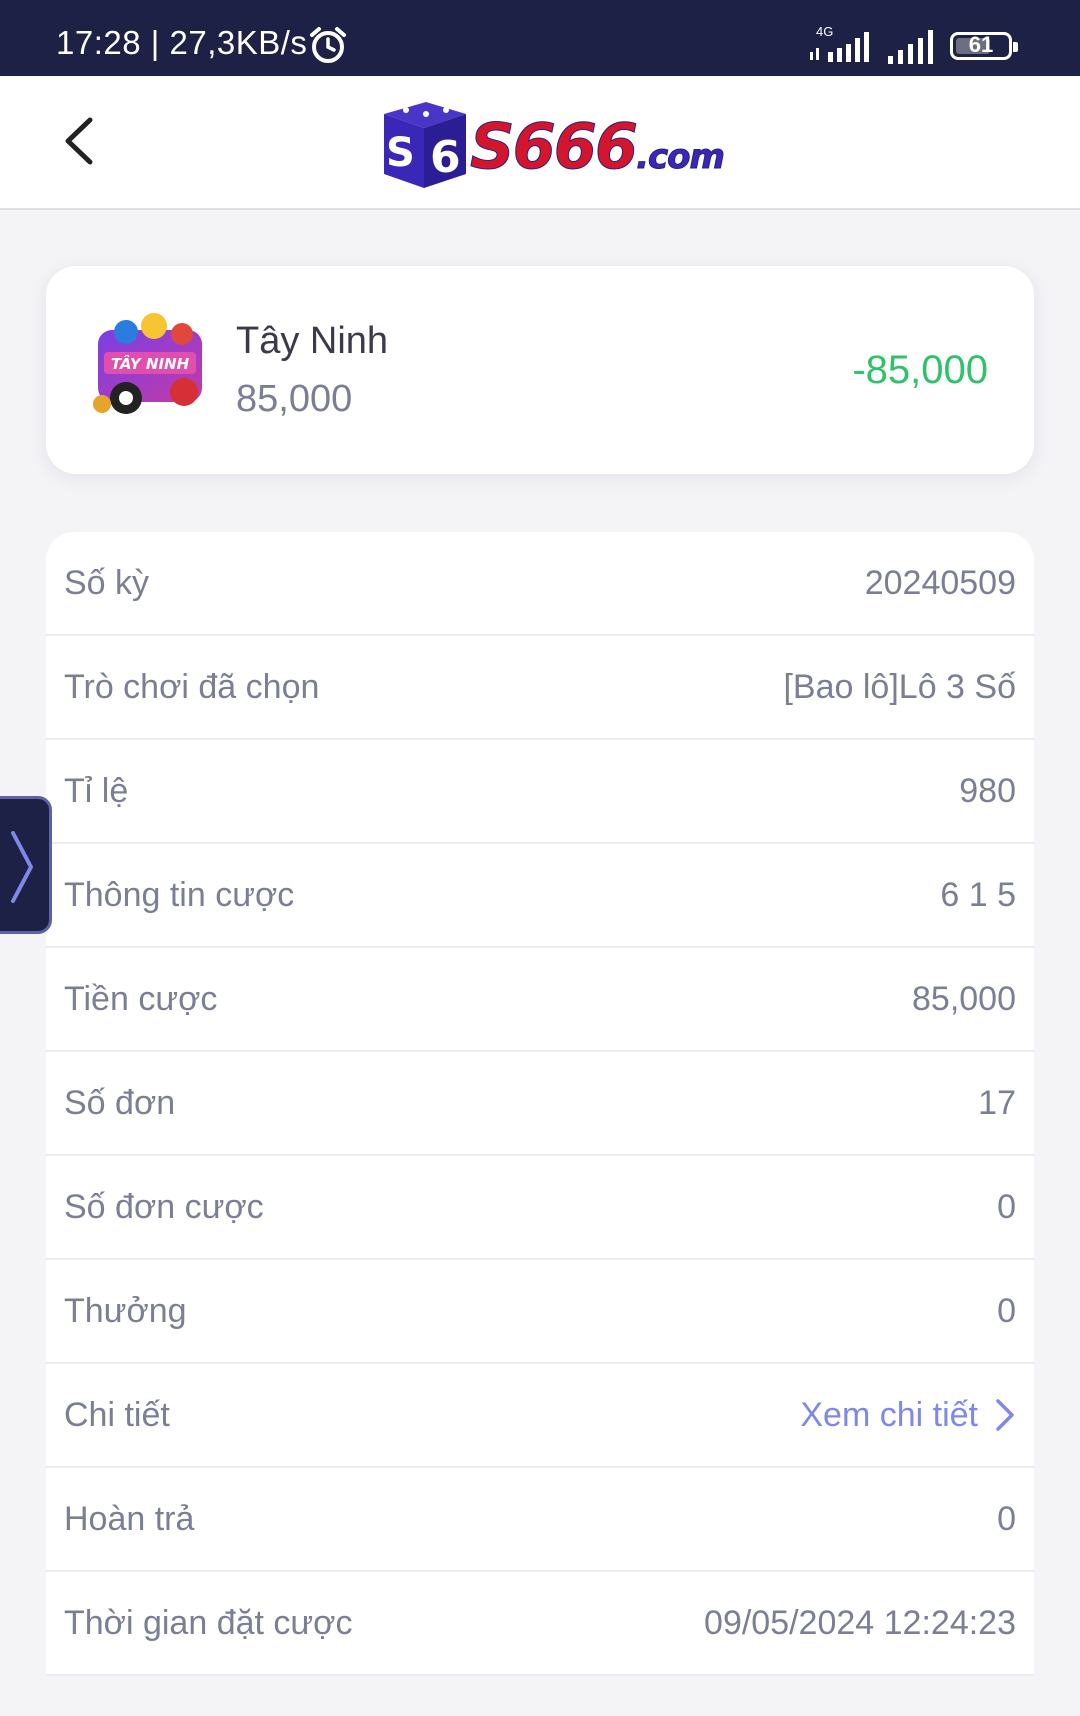 Image resolution: width=1080 pixels, height=1716 pixels. I want to click on network-label: 4G, so click(824, 31).